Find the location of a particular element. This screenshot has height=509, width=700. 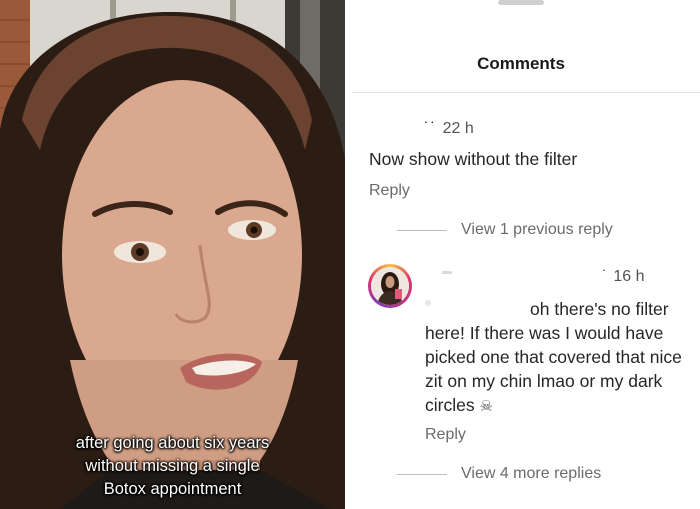

comment-meta: ˙ 16 h is located at coordinates (623, 277).